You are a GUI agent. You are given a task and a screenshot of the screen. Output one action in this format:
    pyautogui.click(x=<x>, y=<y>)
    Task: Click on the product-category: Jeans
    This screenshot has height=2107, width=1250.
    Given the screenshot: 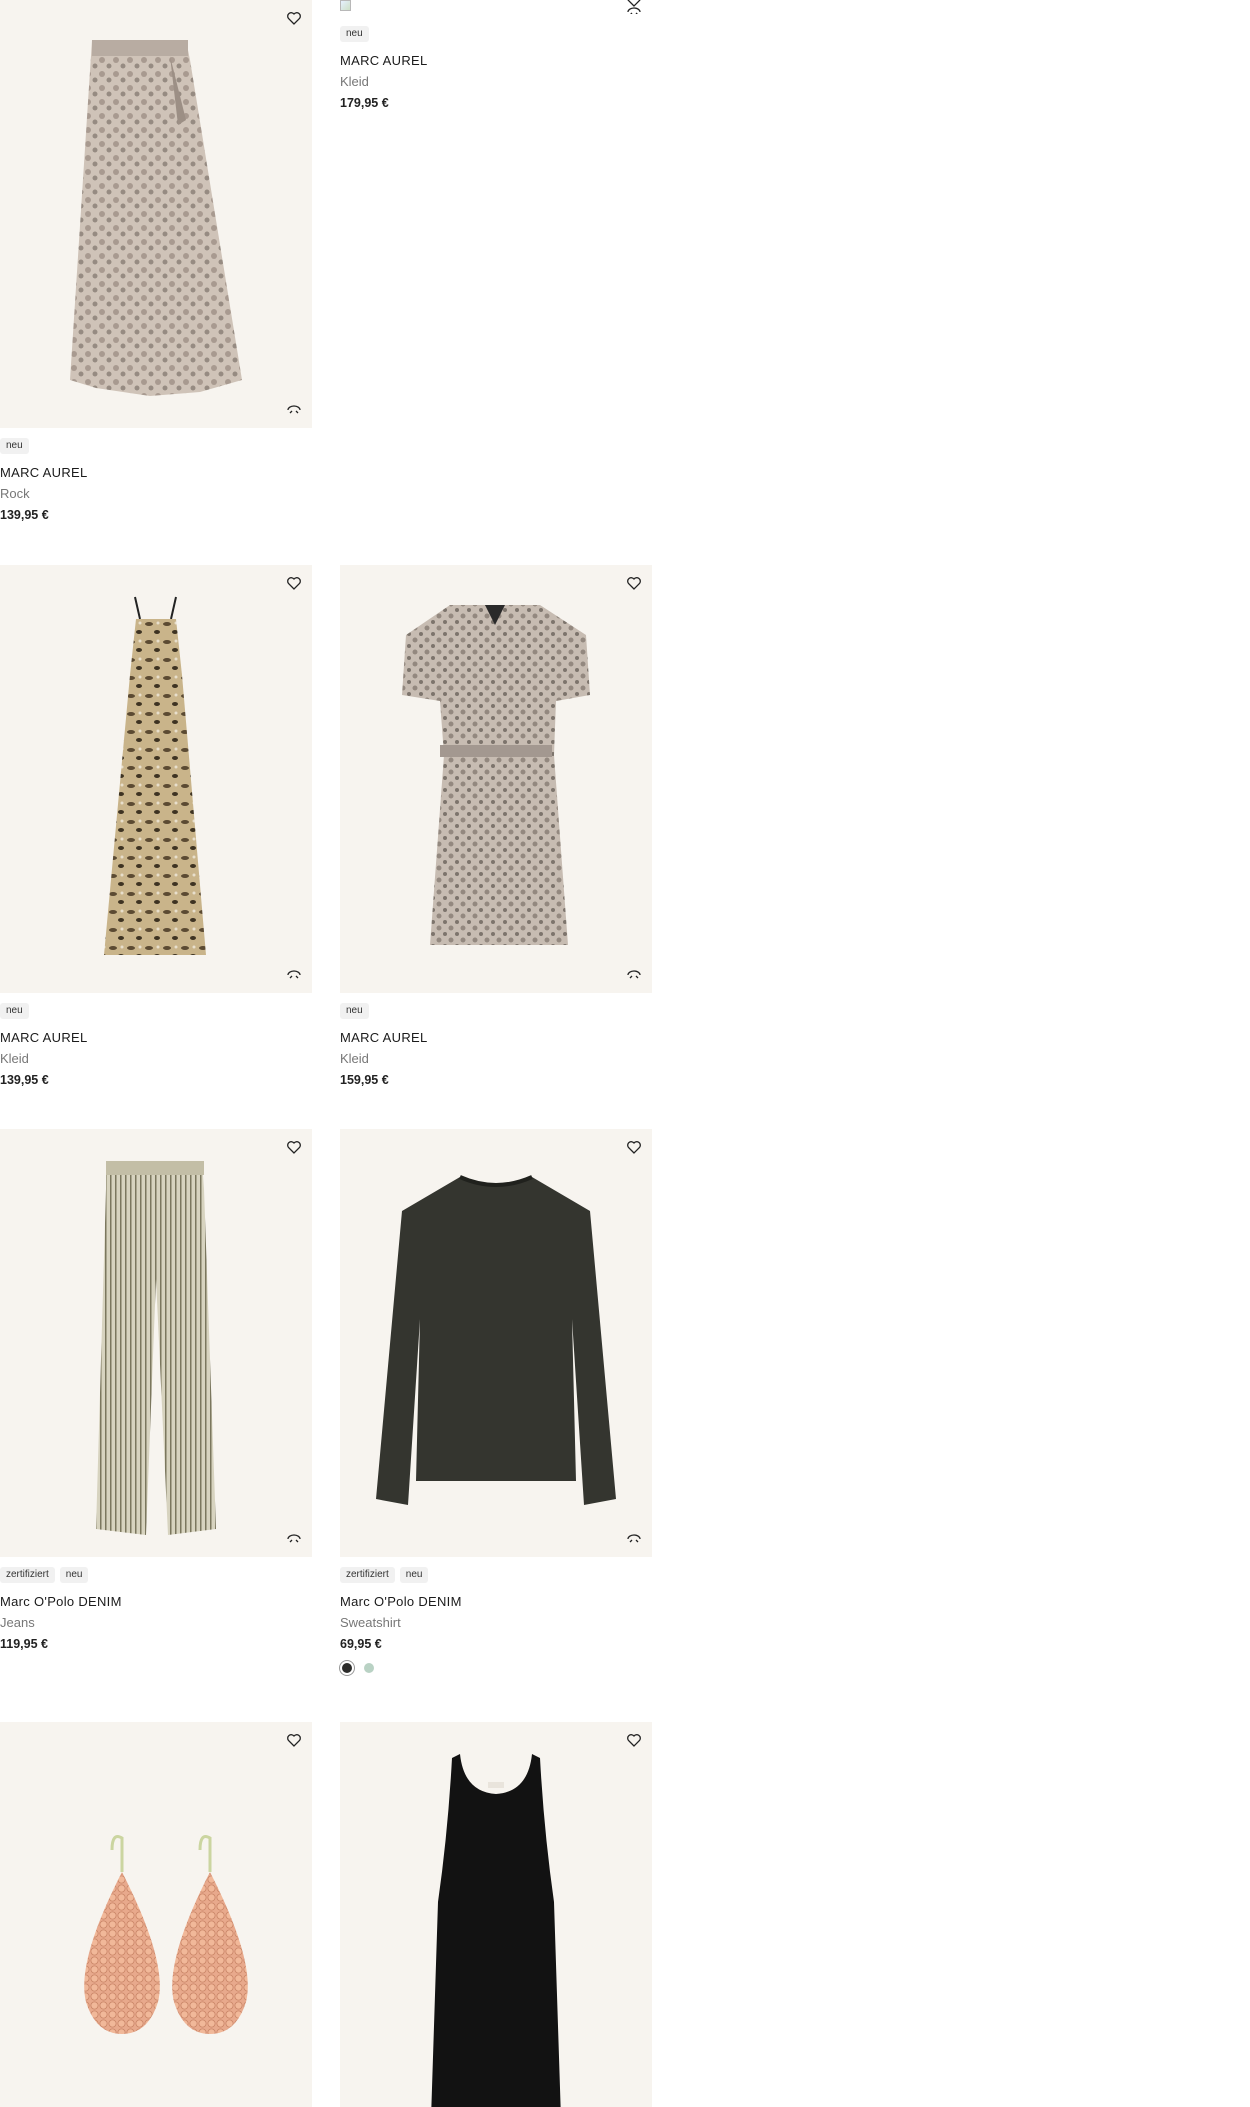 What is the action you would take?
    pyautogui.click(x=156, y=1623)
    